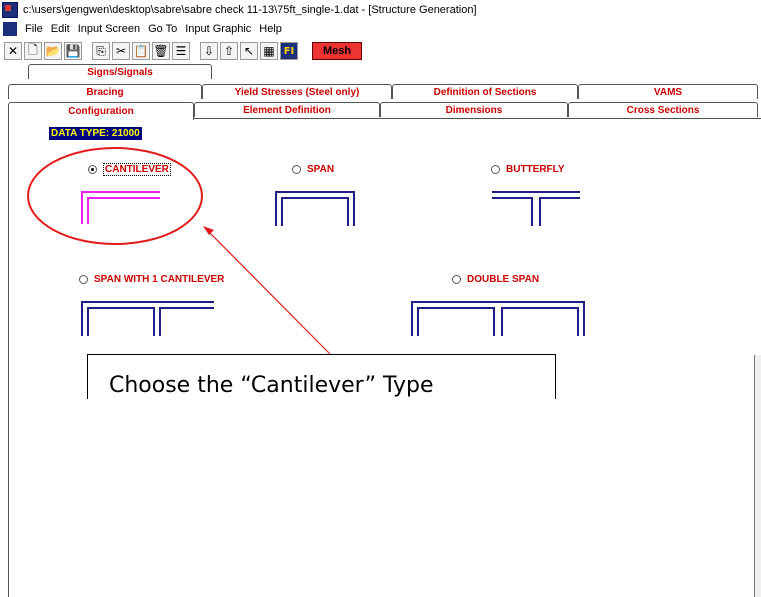  Describe the element at coordinates (179, 251) in the screenshot. I see `annotation-overlay` at that location.